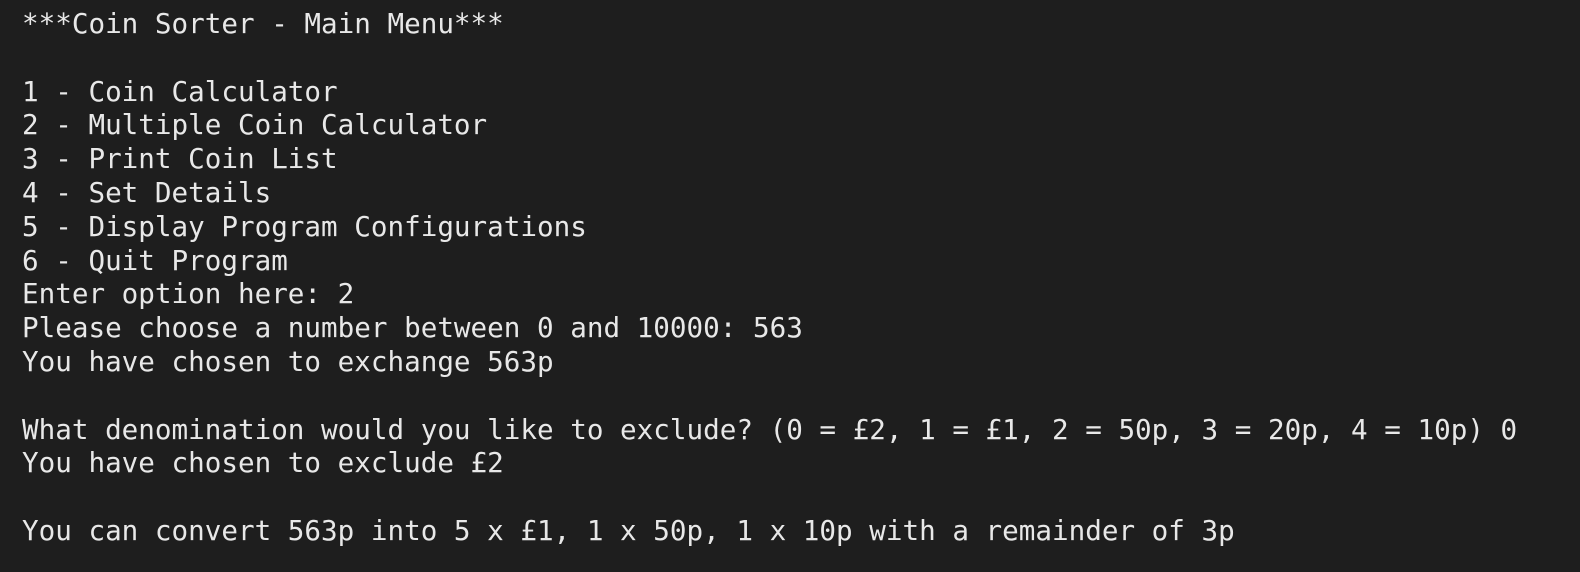 This screenshot has width=1580, height=572. What do you see at coordinates (180, 91) in the screenshot?
I see `menu-option-1: 1 - Coin Calculator` at bounding box center [180, 91].